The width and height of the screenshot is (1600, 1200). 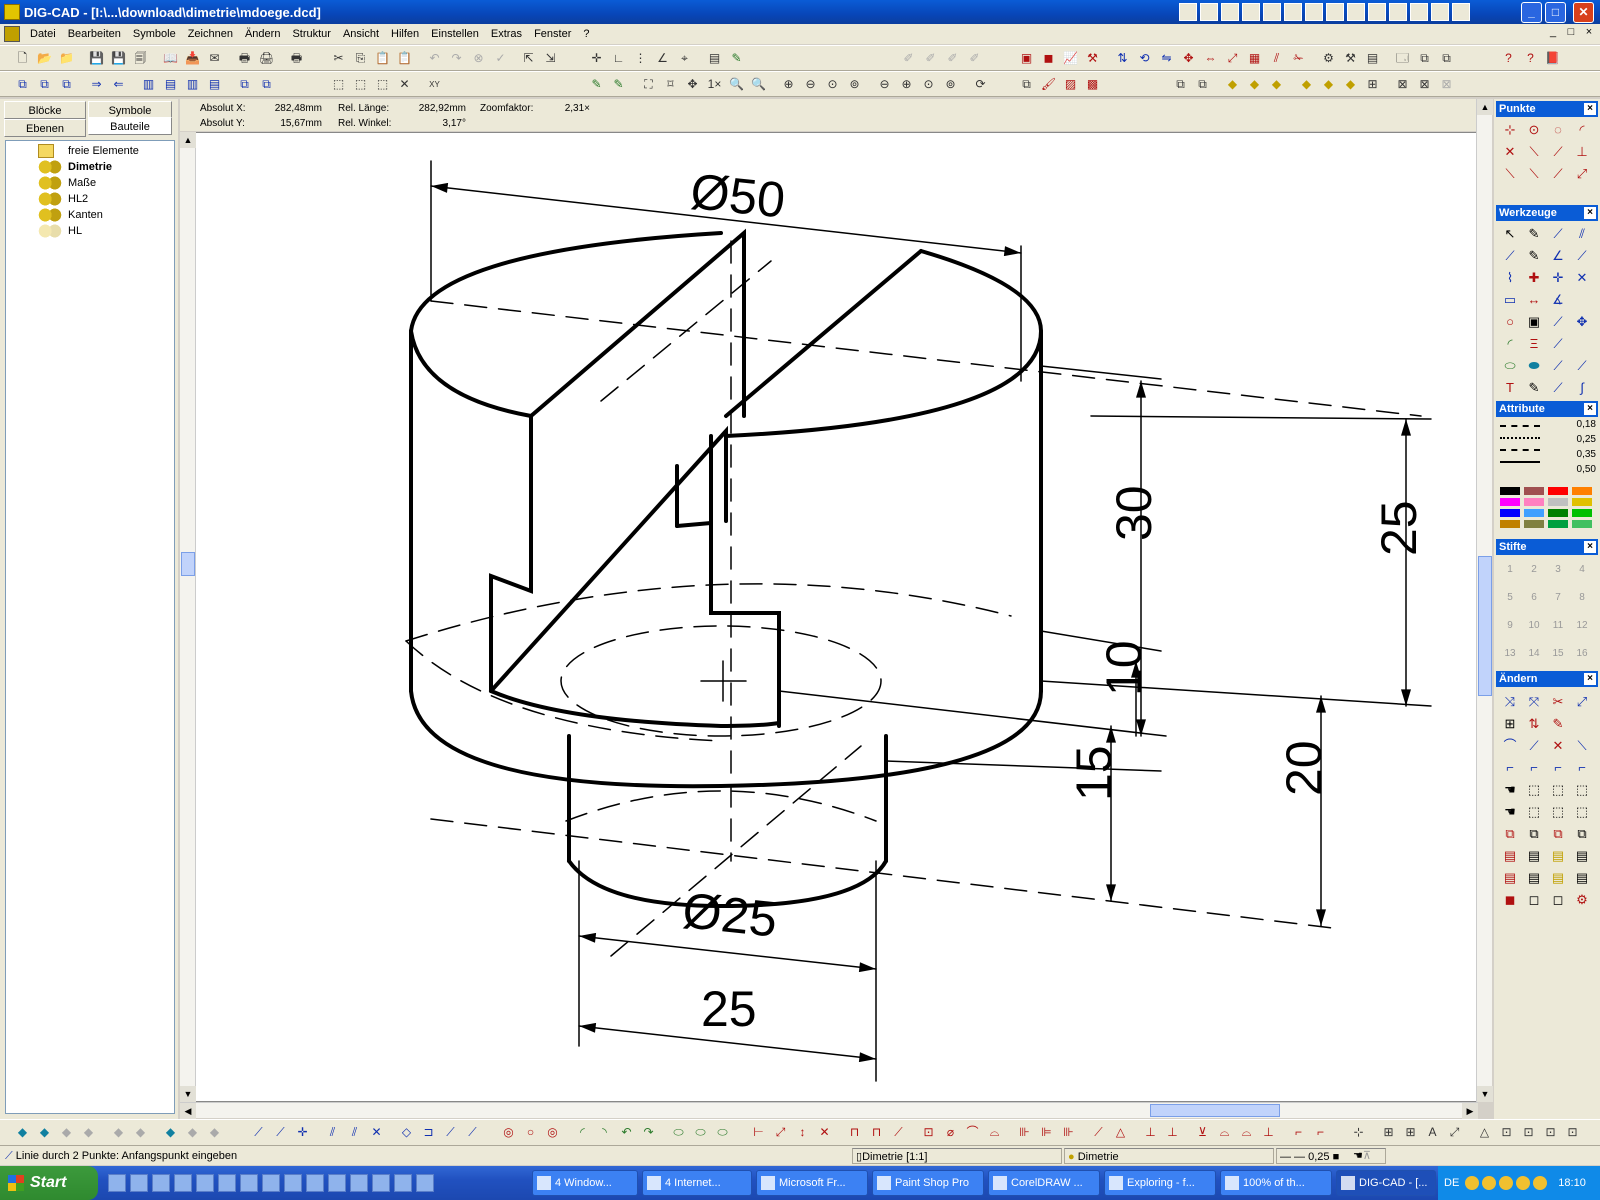 I want to click on quicklaunch-icon, so click(x=205, y=1183).